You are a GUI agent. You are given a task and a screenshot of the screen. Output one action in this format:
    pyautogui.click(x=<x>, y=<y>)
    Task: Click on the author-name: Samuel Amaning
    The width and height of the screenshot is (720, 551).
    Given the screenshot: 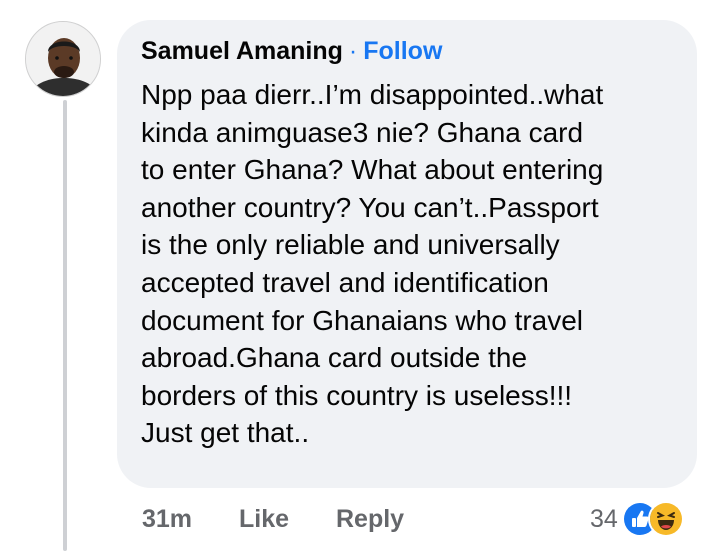 What is the action you would take?
    pyautogui.click(x=242, y=51)
    